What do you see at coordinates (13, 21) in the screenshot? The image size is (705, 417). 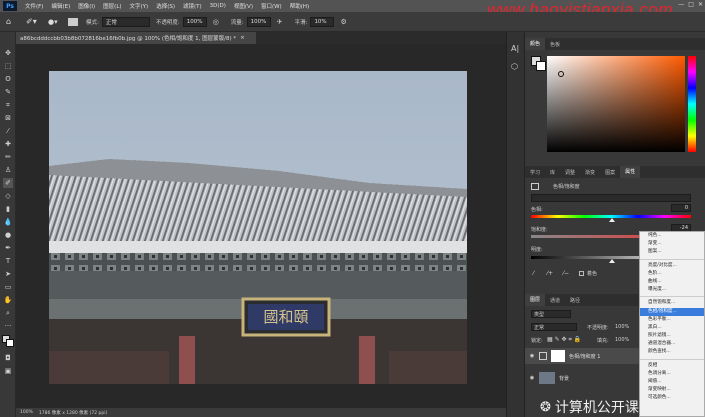 I see `home-icon: ⌂` at bounding box center [13, 21].